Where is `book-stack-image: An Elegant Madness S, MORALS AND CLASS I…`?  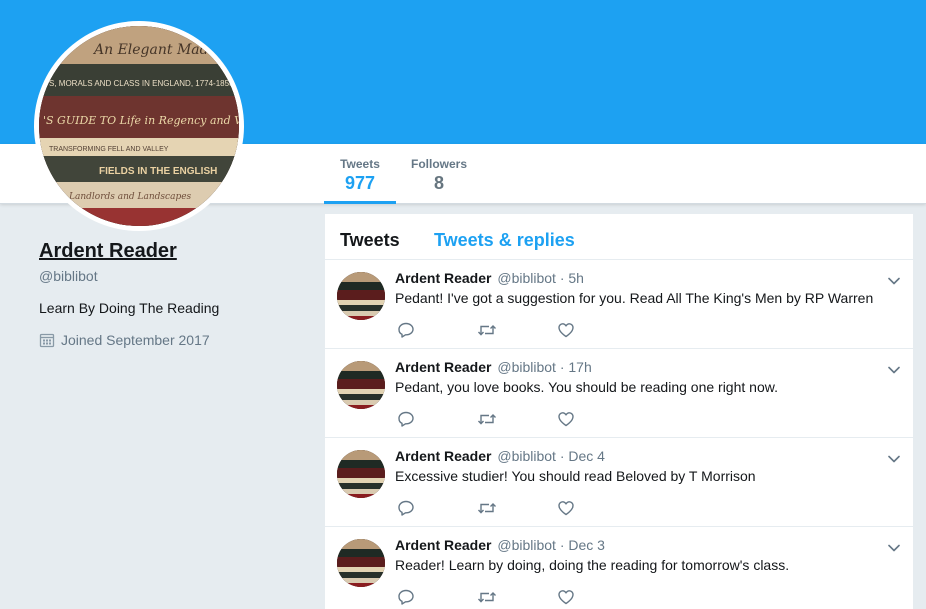 book-stack-image: An Elegant Madness S, MORALS AND CLASS I… is located at coordinates (139, 126).